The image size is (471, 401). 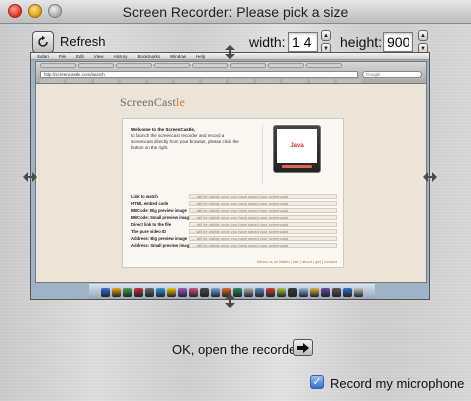 What do you see at coordinates (180, 102) in the screenshot?
I see `logo-accent-text: le` at bounding box center [180, 102].